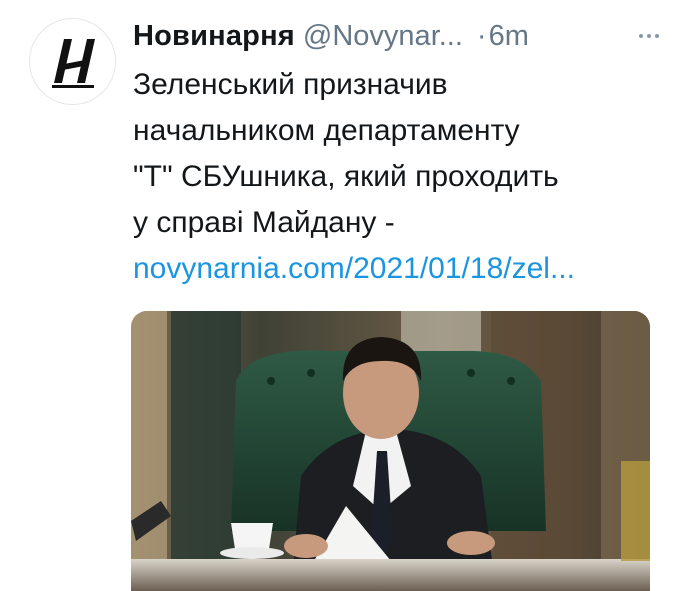 The width and height of the screenshot is (680, 591). What do you see at coordinates (214, 36) in the screenshot?
I see `display-name: Новинарня` at bounding box center [214, 36].